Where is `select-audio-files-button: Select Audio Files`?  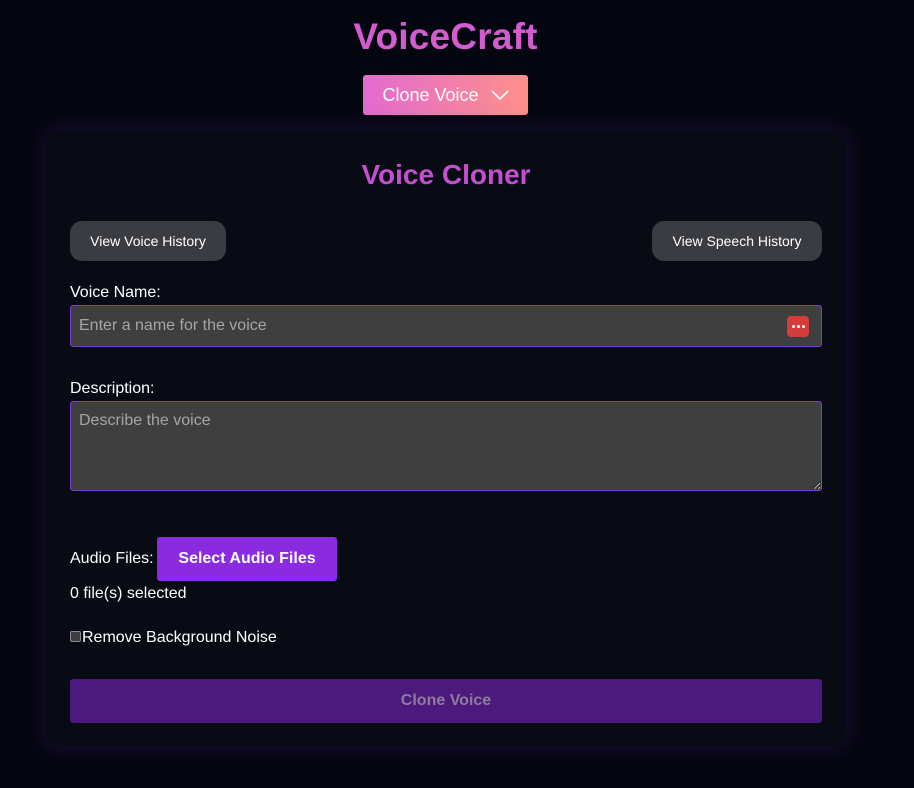
select-audio-files-button: Select Audio Files is located at coordinates (247, 559).